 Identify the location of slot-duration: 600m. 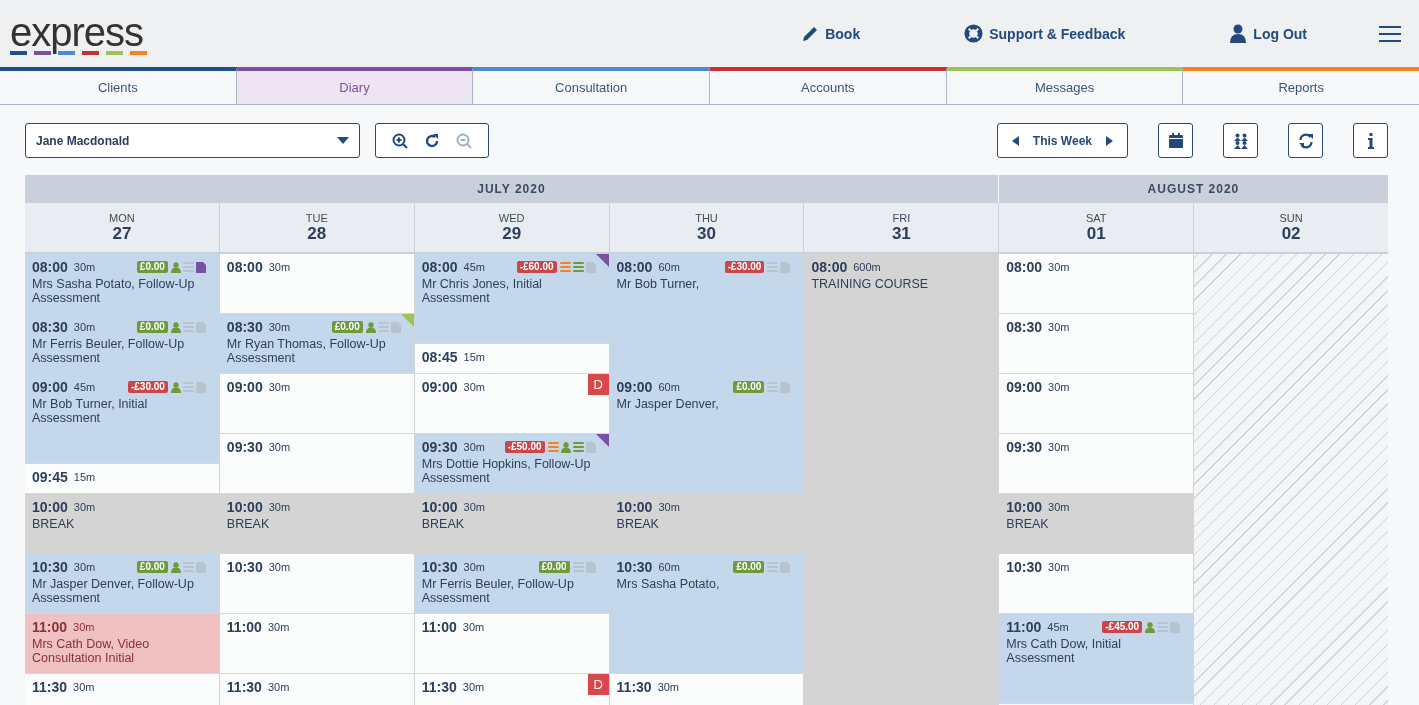
(867, 267).